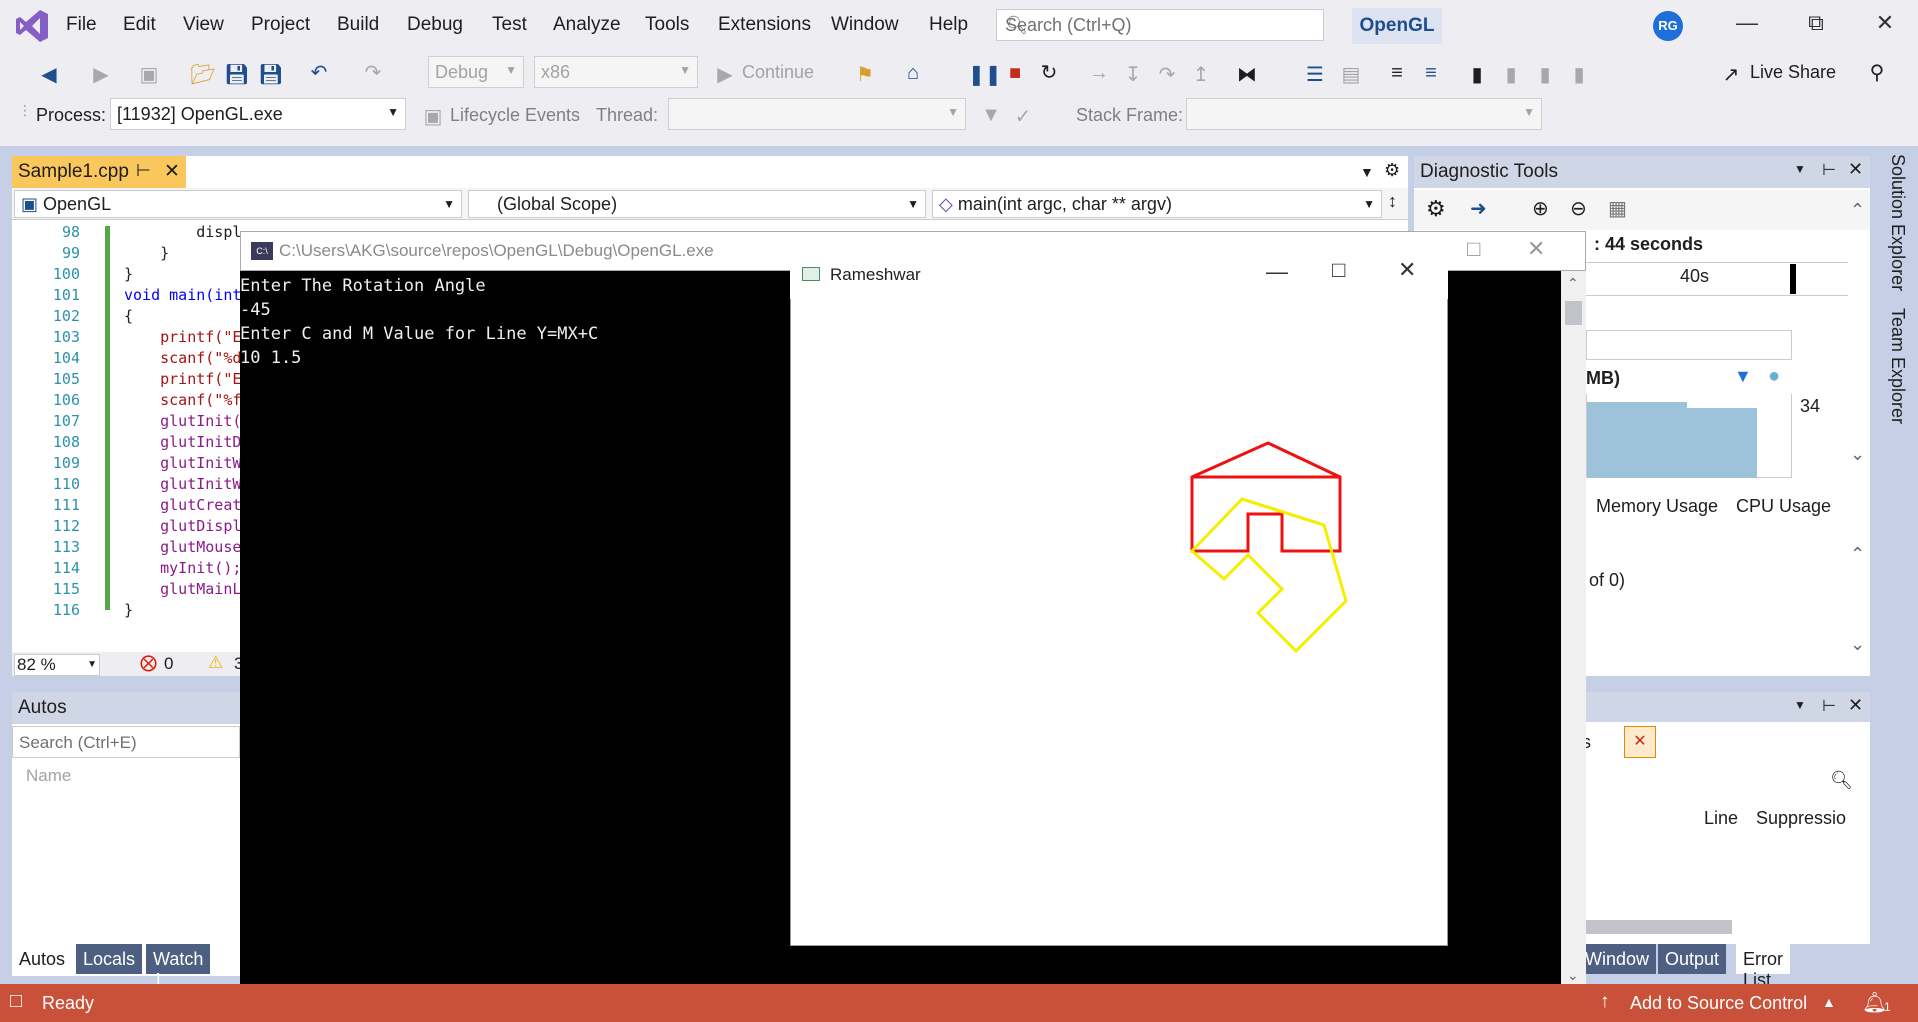  I want to click on hex-display-icon: ⧓, so click(1247, 74).